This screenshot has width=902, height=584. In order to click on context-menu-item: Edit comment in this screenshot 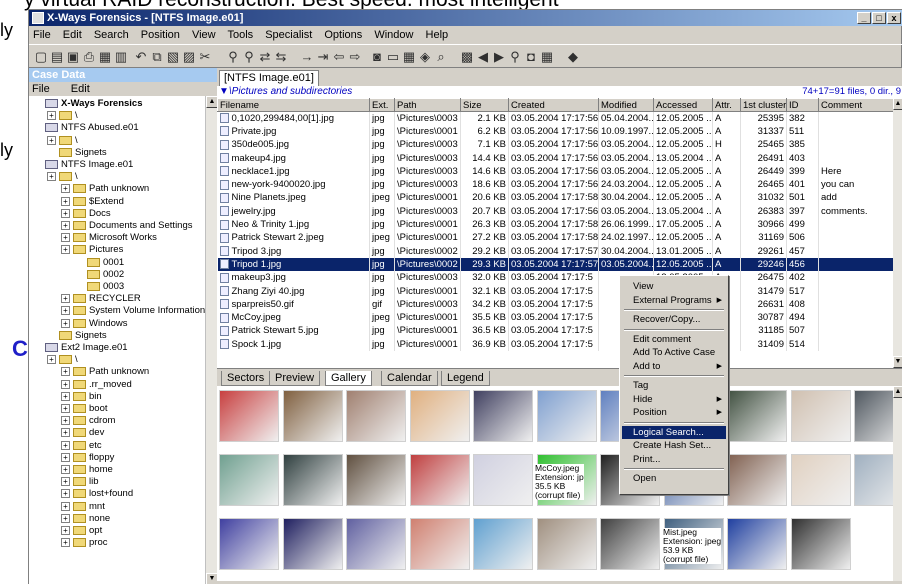, I will do `click(674, 339)`.